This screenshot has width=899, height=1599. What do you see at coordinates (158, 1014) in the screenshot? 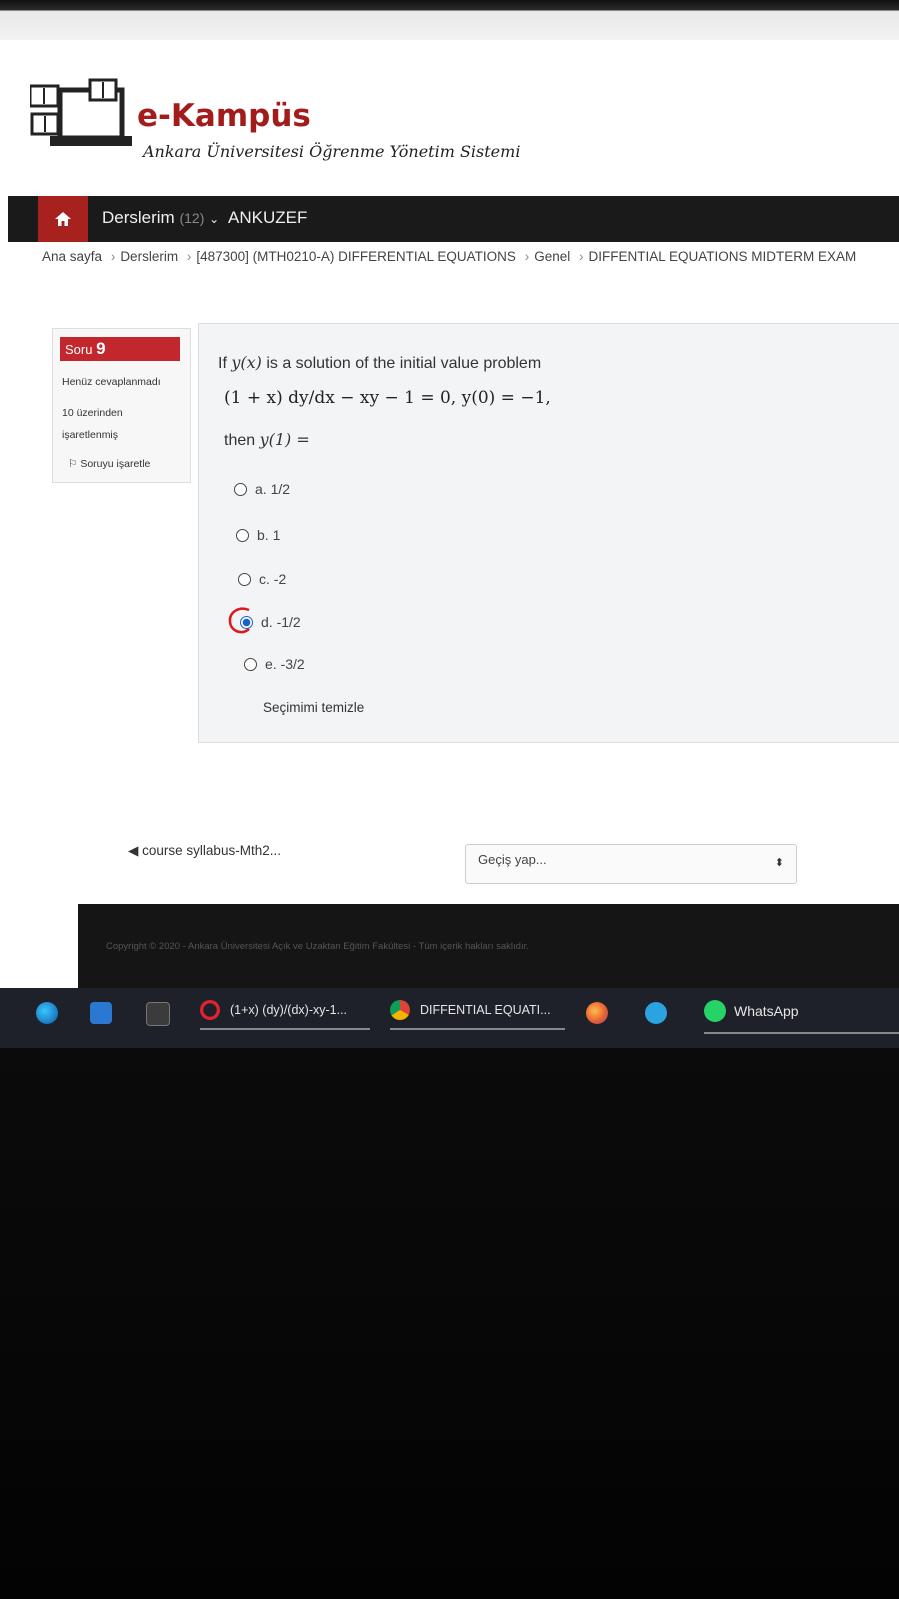
I see `store-icon` at bounding box center [158, 1014].